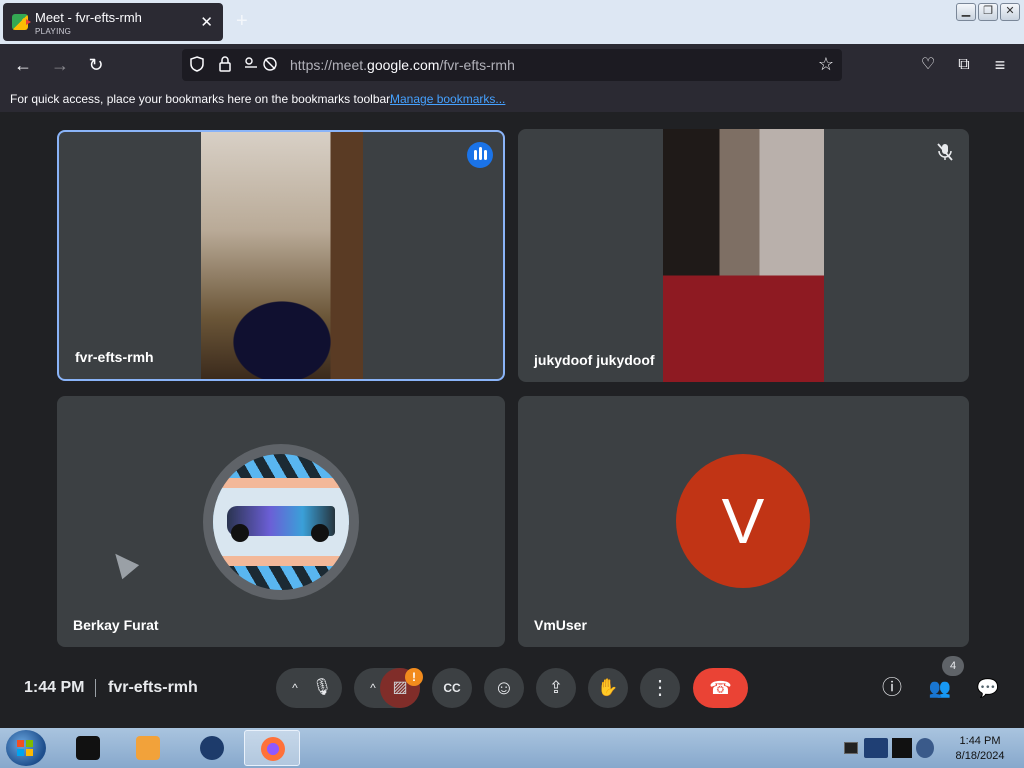 The image size is (1024, 768). Describe the element at coordinates (88, 17) in the screenshot. I see `tab-title: Meet - fvr-efts-rmh` at that location.